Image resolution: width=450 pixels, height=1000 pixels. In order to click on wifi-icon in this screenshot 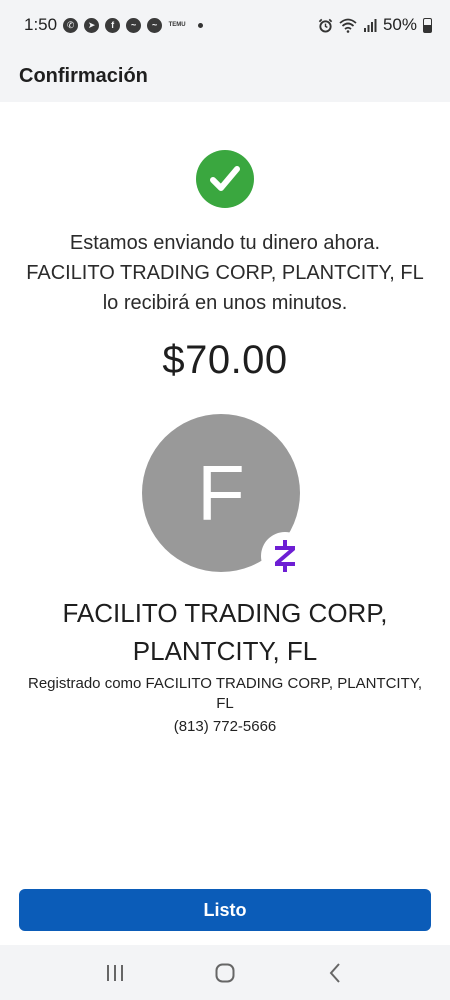, I will do `click(348, 25)`.